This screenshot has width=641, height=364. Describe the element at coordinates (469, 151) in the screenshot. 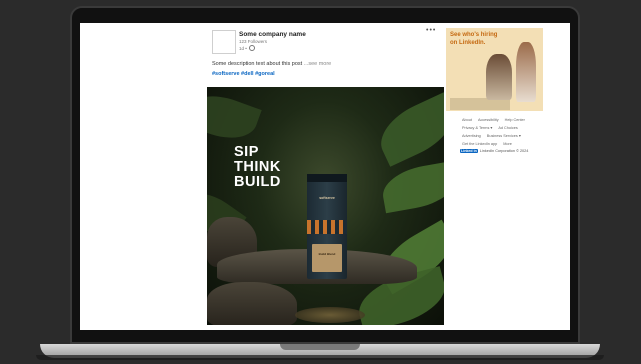

I see `linkedin-logo-icon: Linked in` at that location.